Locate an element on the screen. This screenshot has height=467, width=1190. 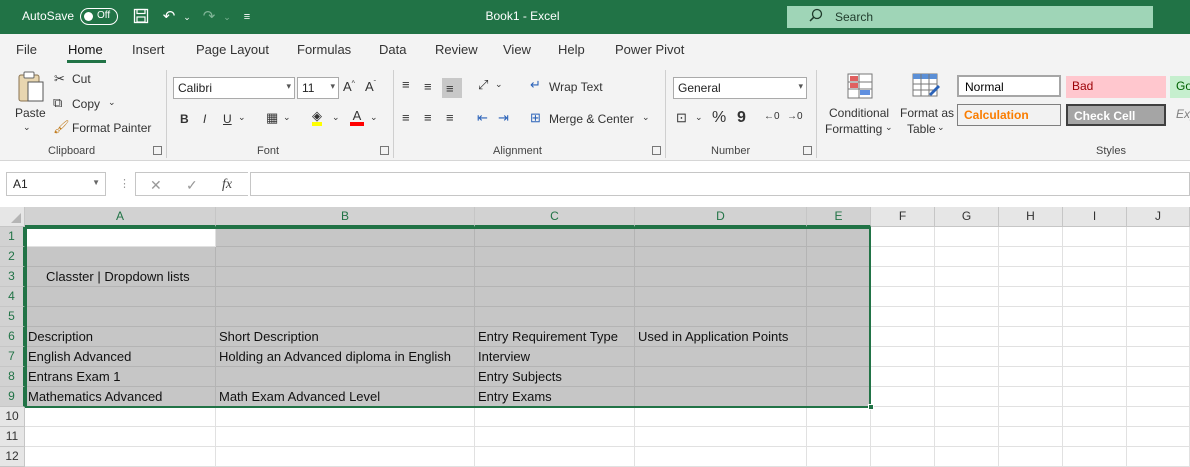
conditional-formatting-dropdown-icon: ⌄ is located at coordinates (889, 127).